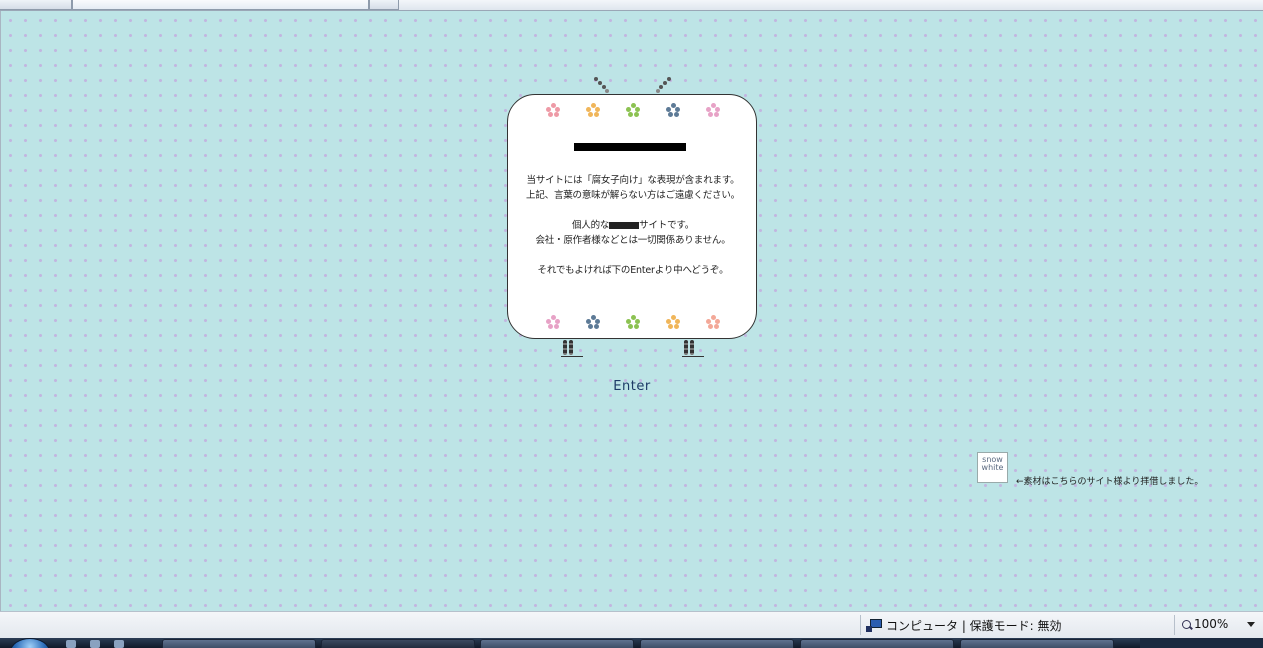 The height and width of the screenshot is (648, 1263). What do you see at coordinates (633, 240) in the screenshot?
I see `disclaimer-line: 会社・原作者様などとは一切関係ありません。` at bounding box center [633, 240].